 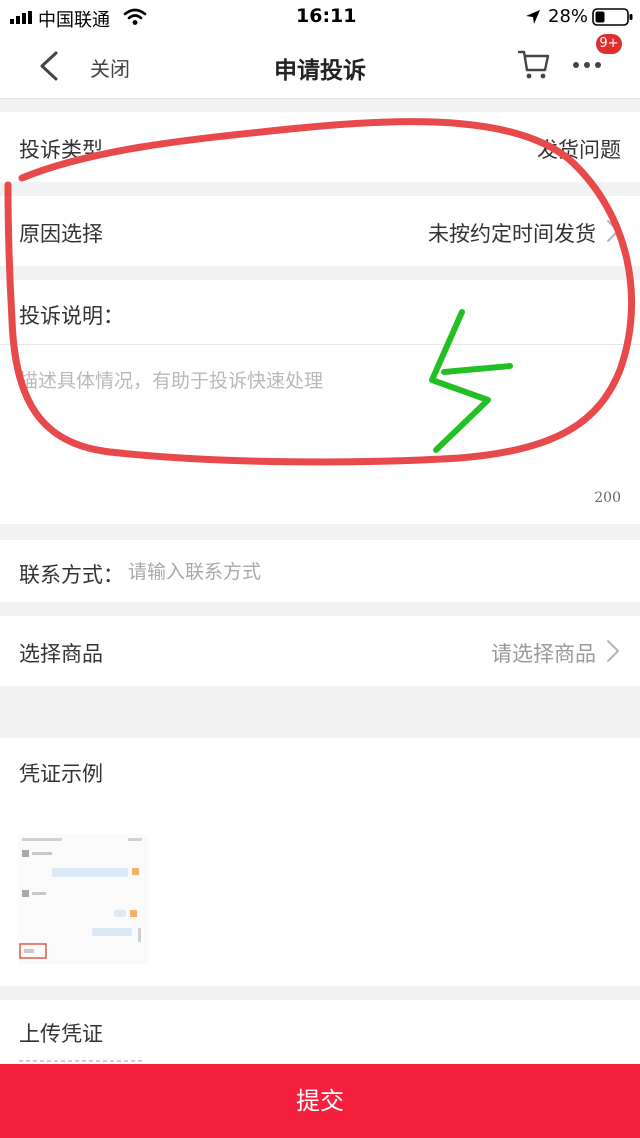 I want to click on voucher-example-label: 凭证示例, so click(x=61, y=774).